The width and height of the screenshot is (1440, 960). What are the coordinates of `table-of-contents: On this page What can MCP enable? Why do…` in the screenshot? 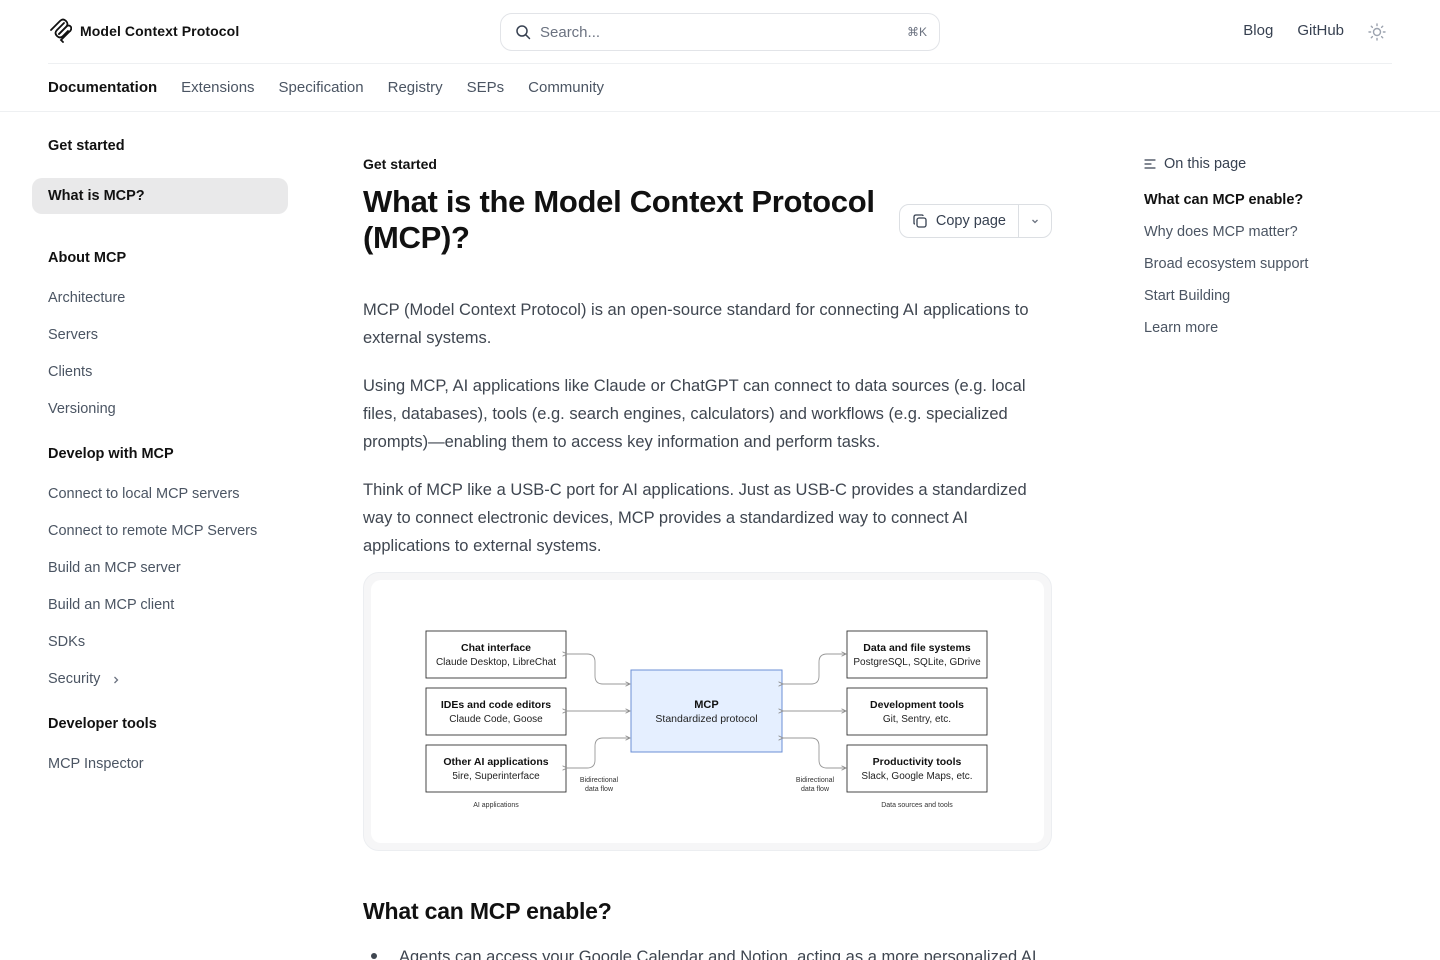 It's located at (1274, 252).